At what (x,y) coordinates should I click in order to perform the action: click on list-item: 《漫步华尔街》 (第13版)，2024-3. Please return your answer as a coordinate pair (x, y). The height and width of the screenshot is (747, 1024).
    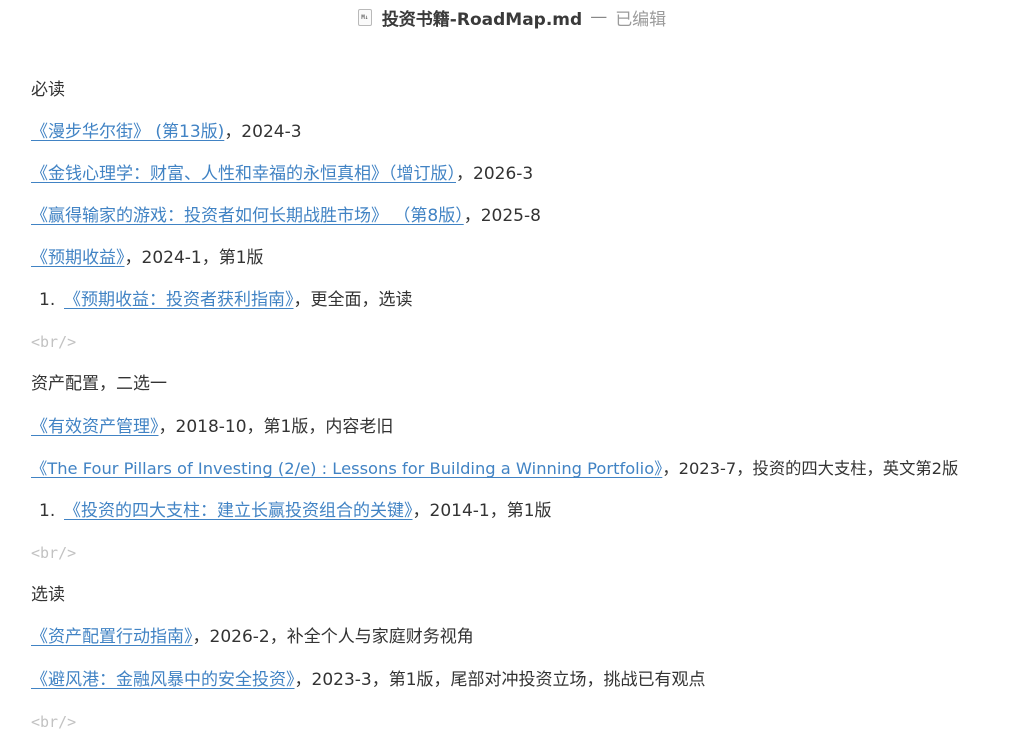
    Looking at the image, I should click on (166, 132).